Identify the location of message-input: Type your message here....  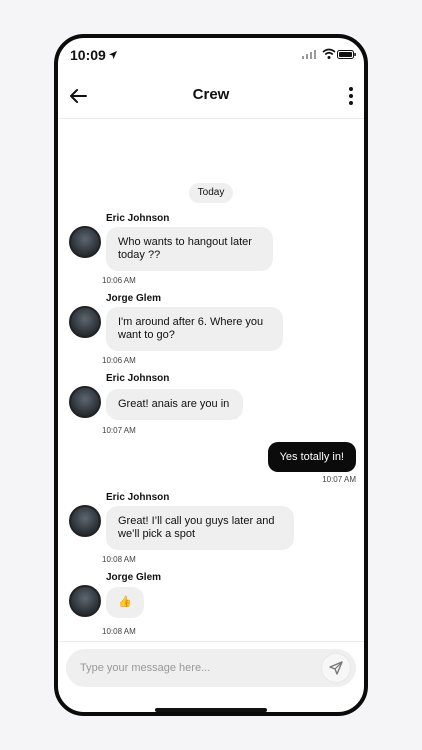
(211, 668).